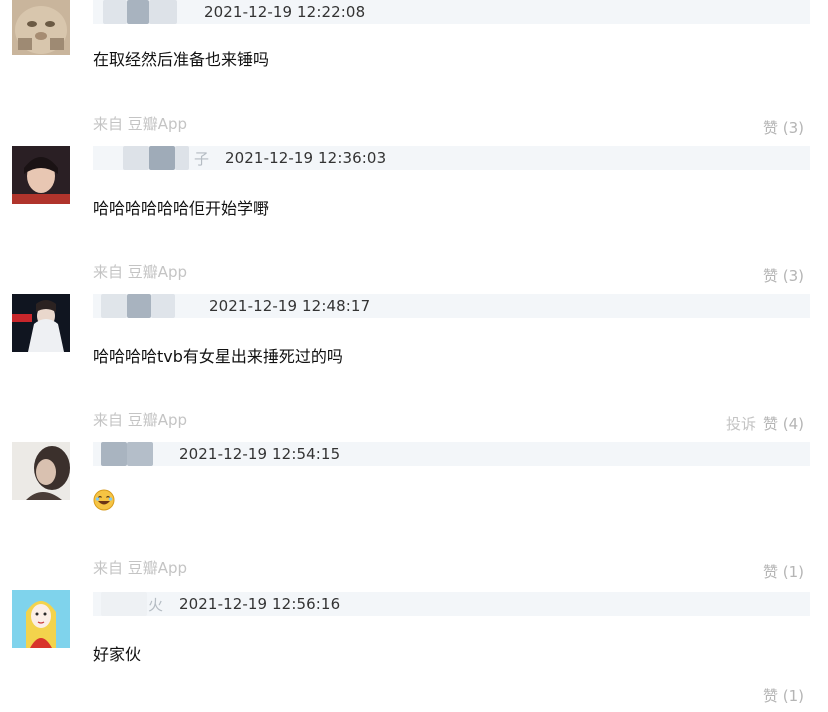 The height and width of the screenshot is (712, 828). Describe the element at coordinates (260, 604) in the screenshot. I see `comment-time: 2021-12-19 12:56:16` at that location.